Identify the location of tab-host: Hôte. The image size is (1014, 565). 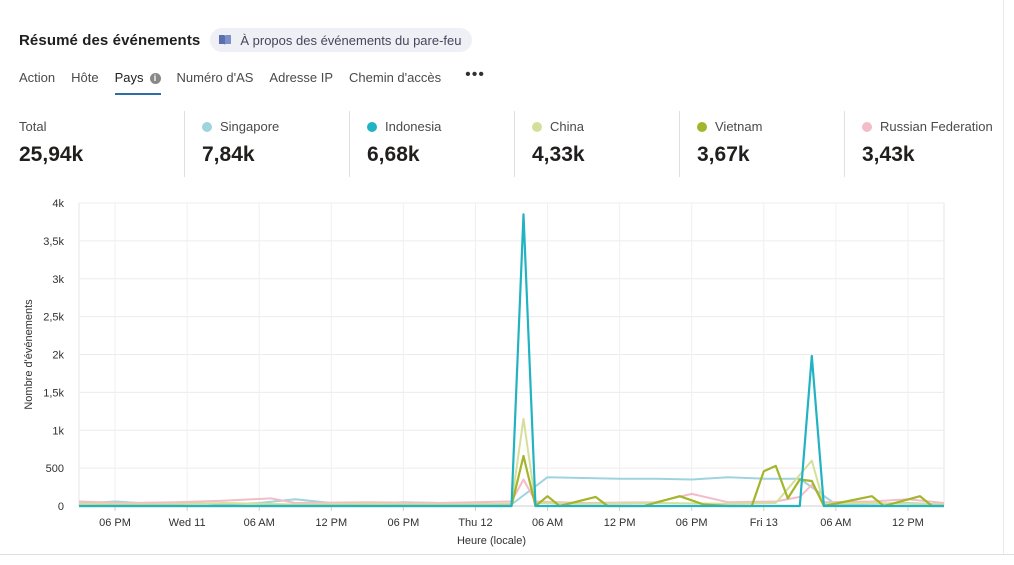
(84, 82).